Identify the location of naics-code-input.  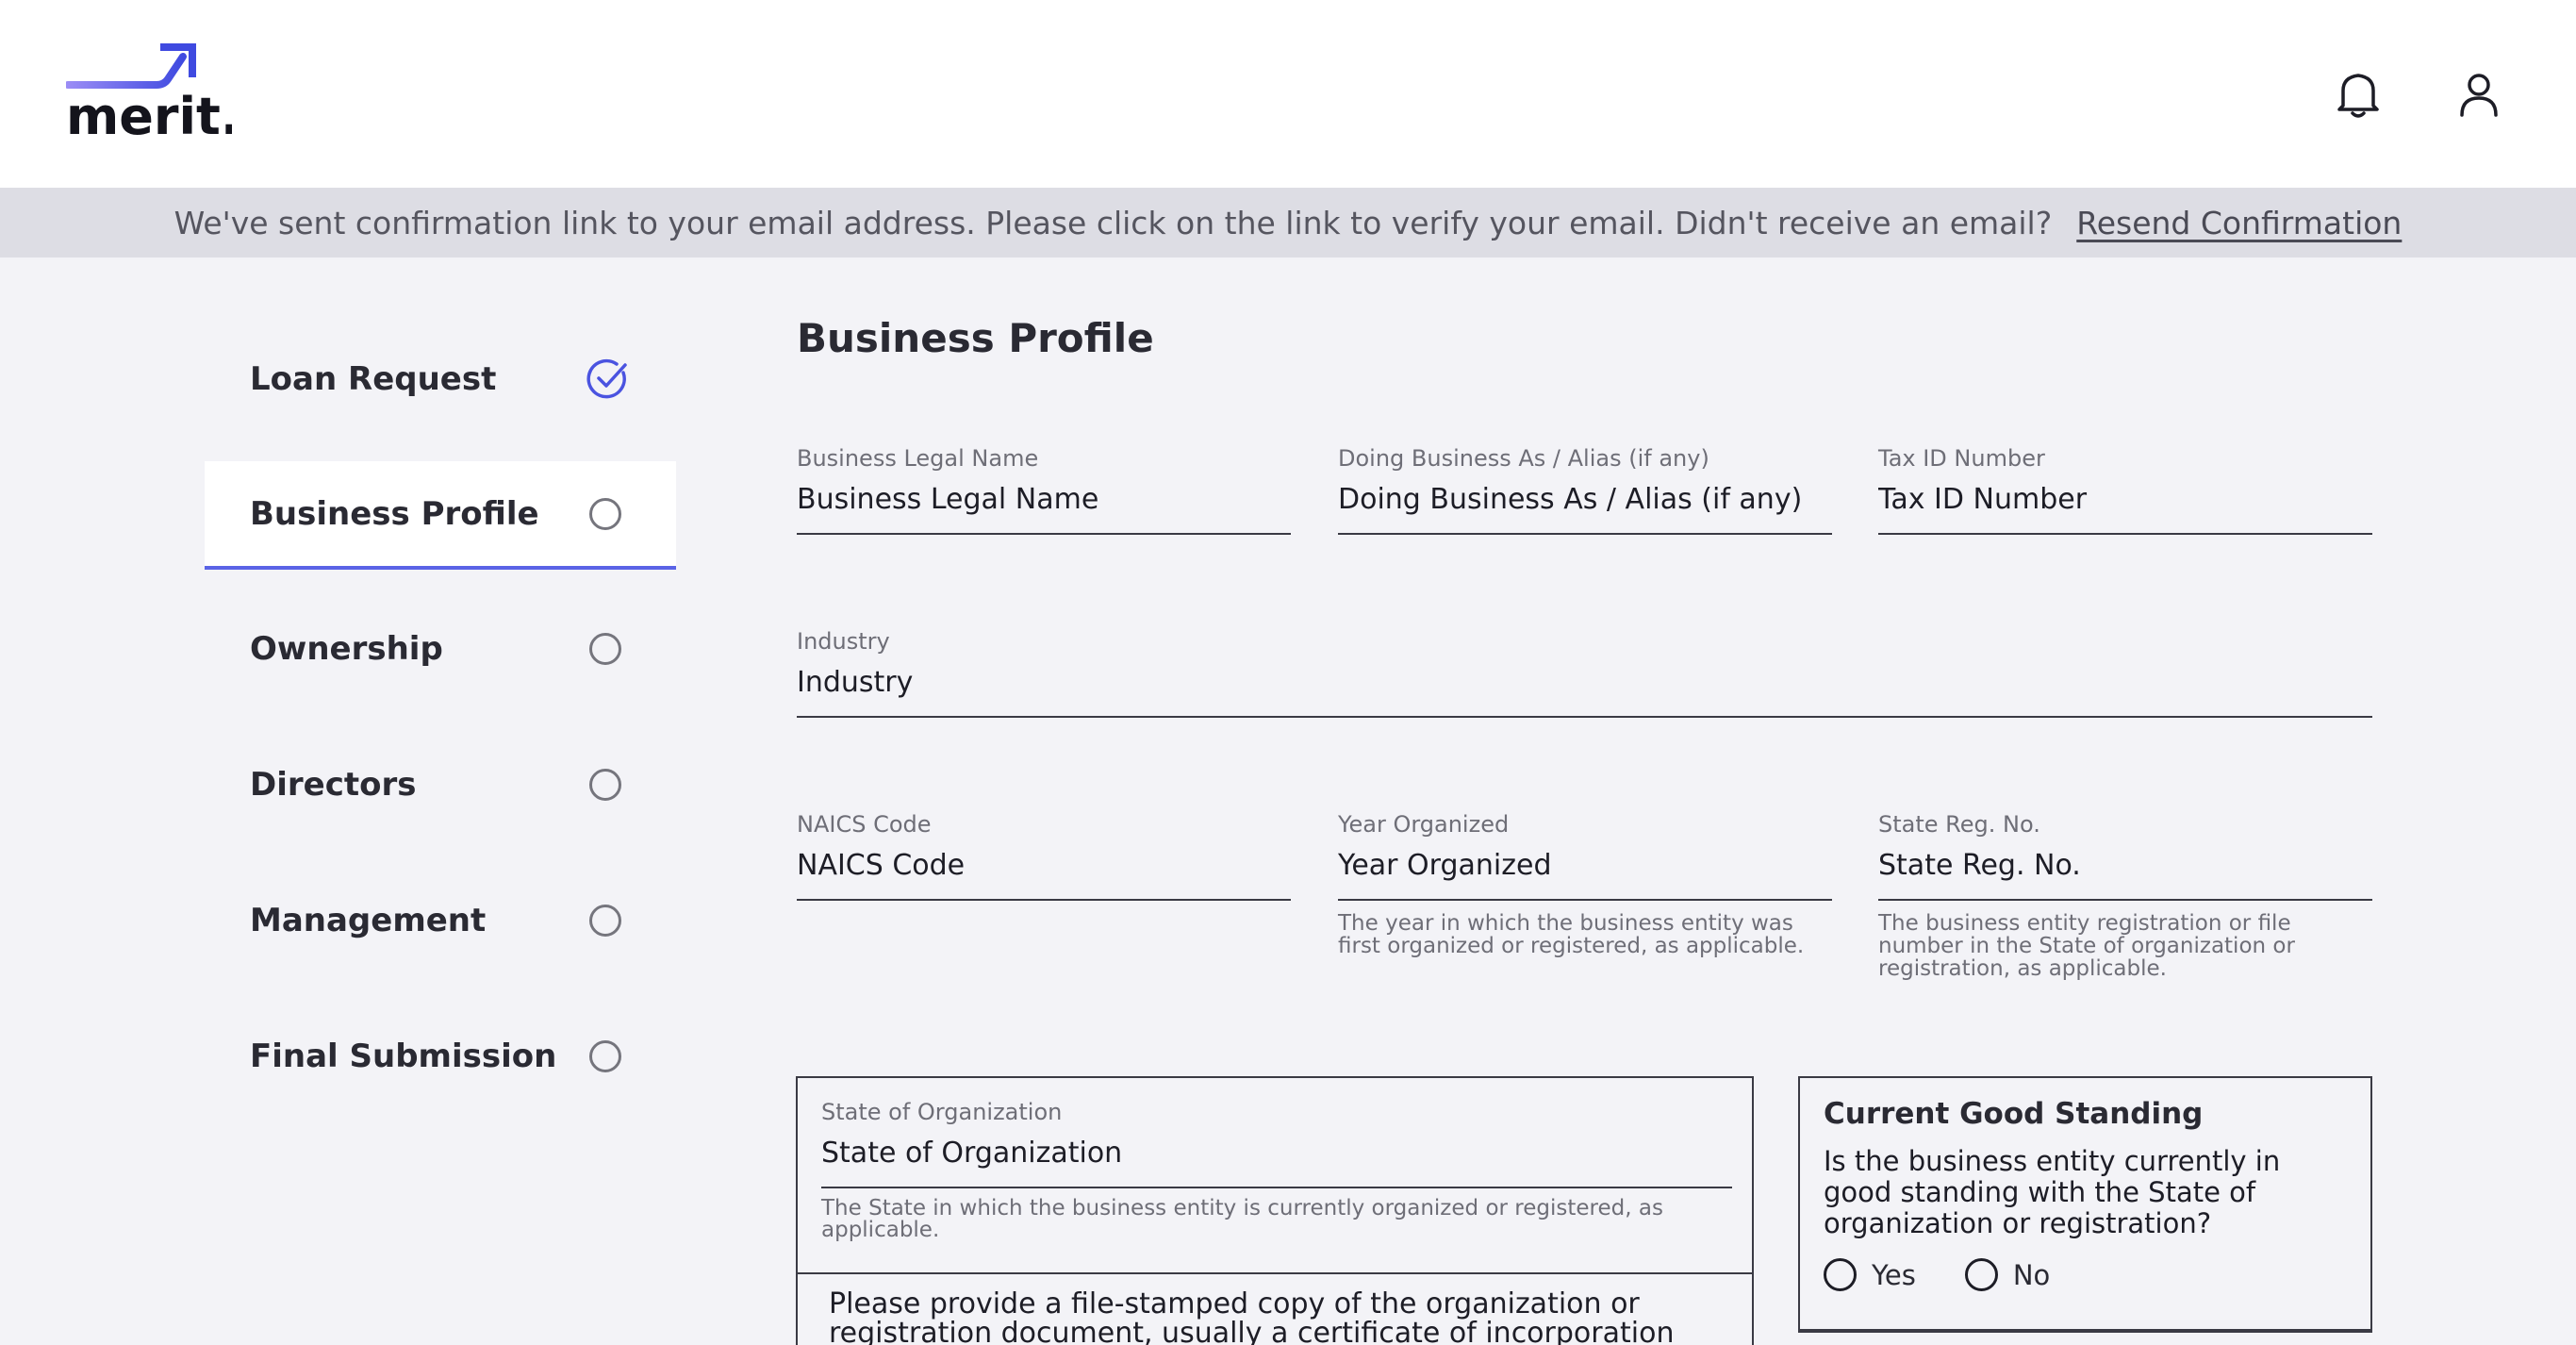
(1044, 875).